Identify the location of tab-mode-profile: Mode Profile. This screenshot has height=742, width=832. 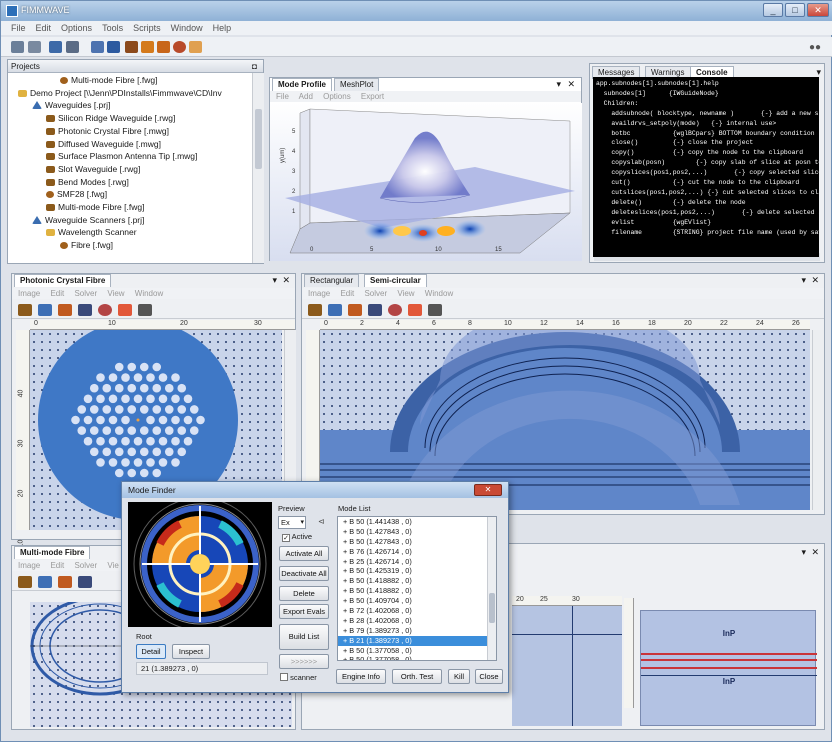
(302, 84).